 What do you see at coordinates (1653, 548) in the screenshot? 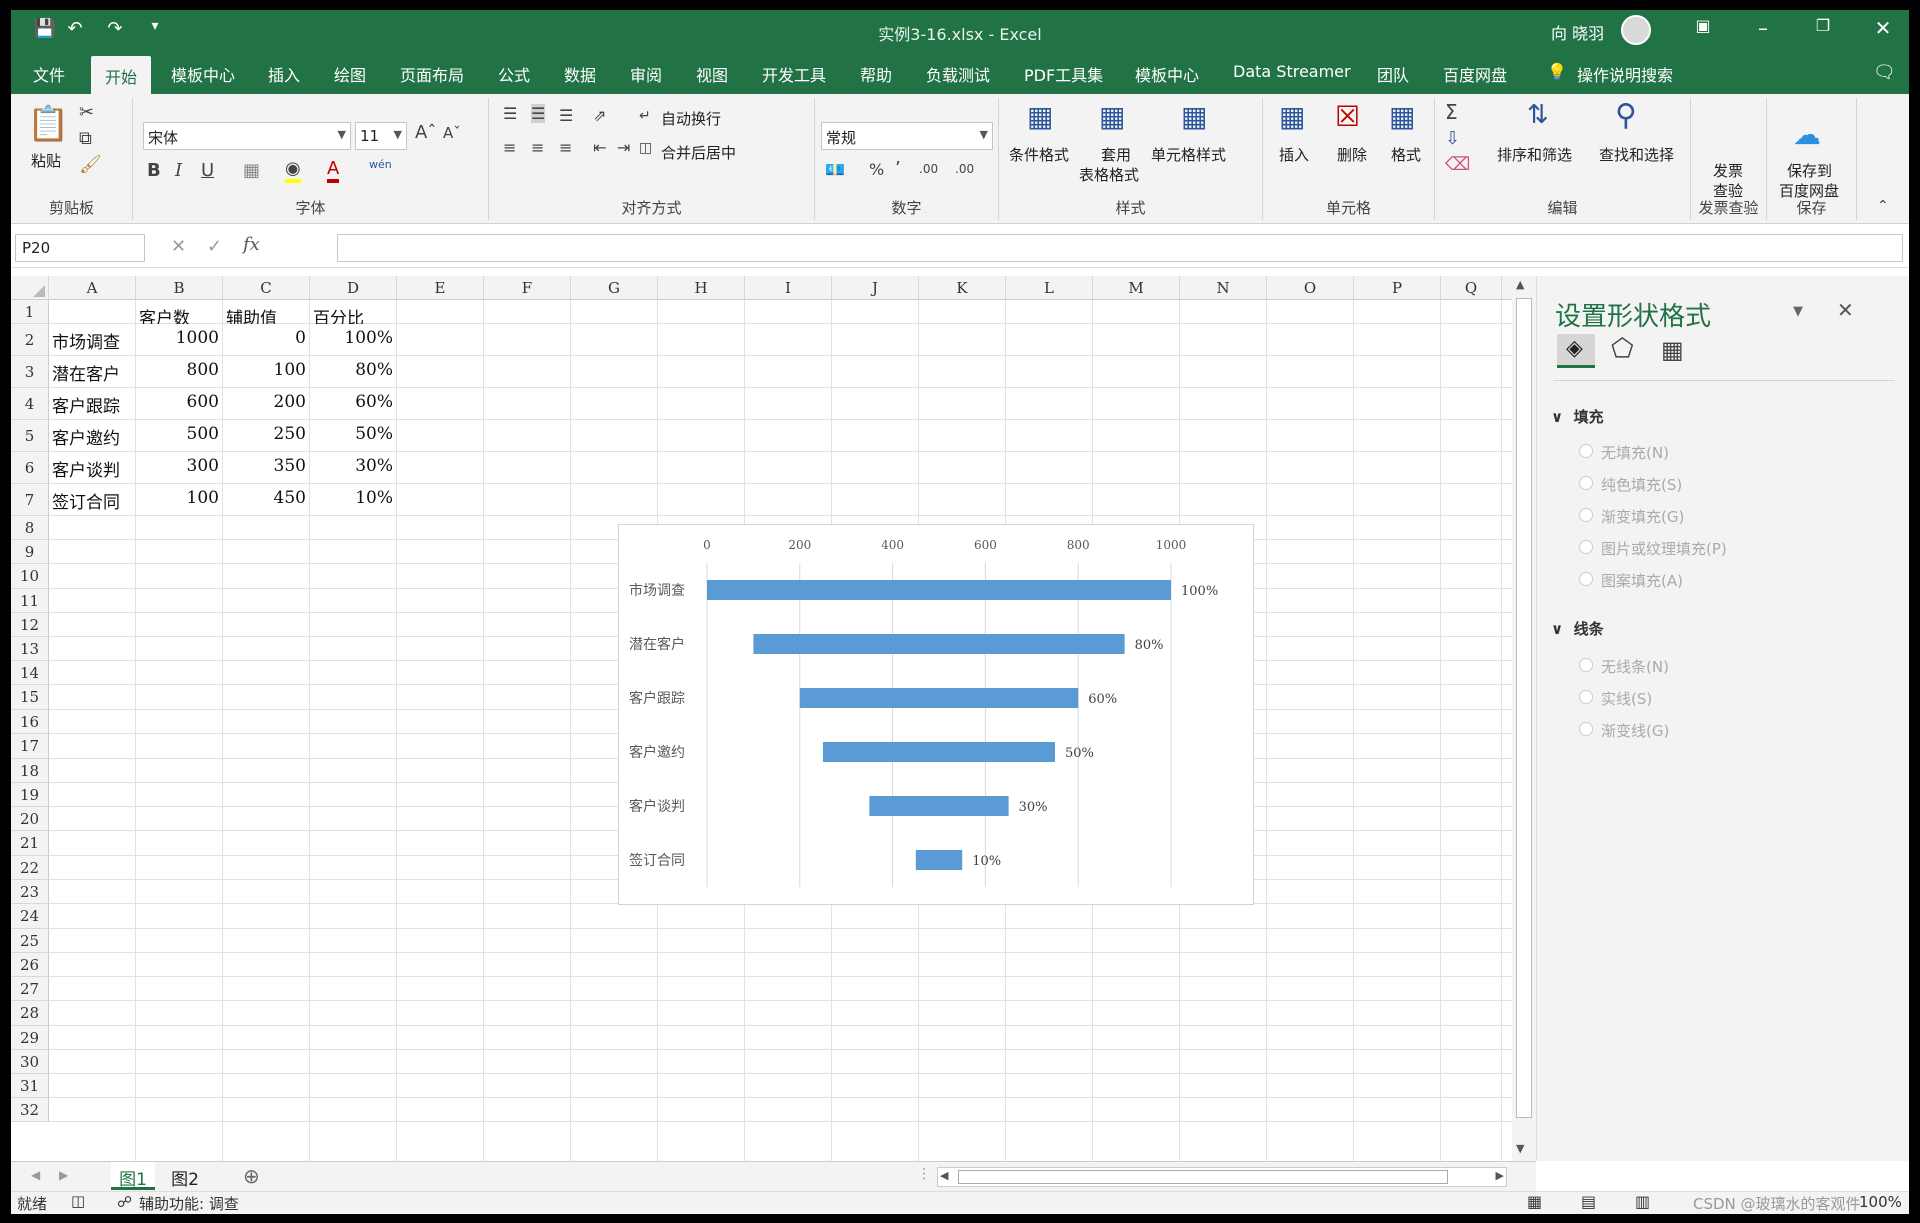
I see `fill-option: 图片或纹理填充(P)` at bounding box center [1653, 548].